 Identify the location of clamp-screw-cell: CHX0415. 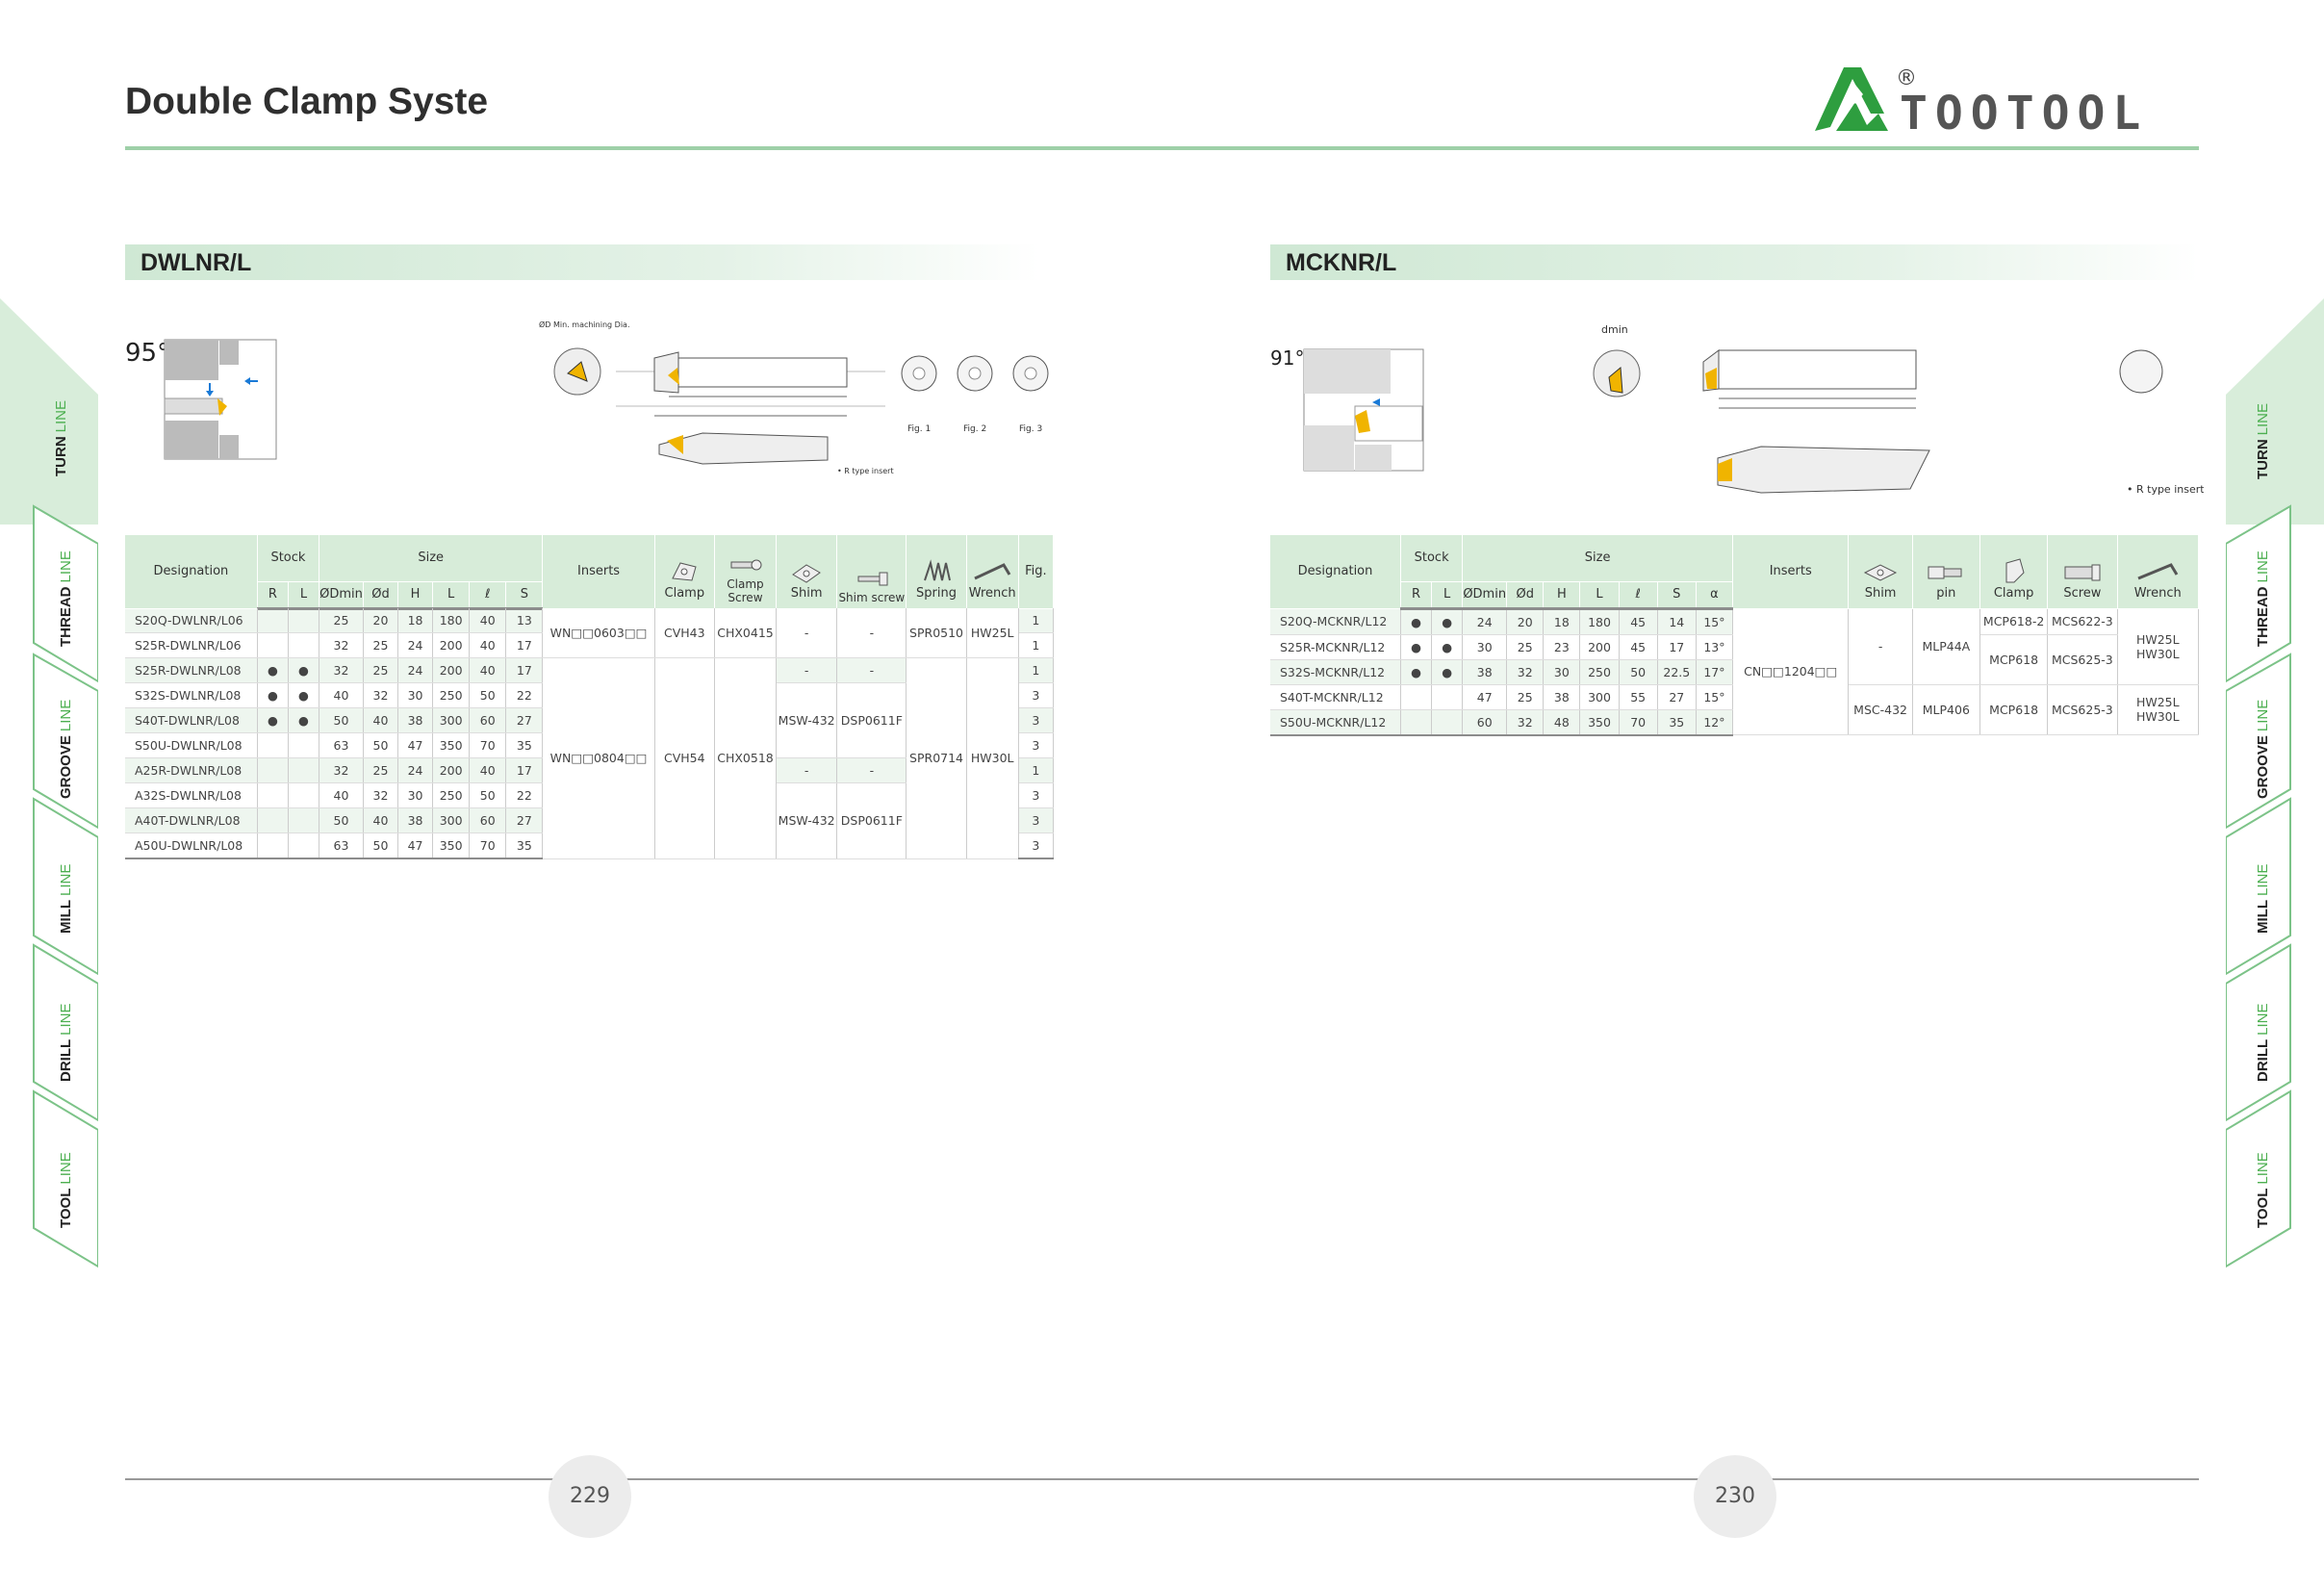
(746, 633).